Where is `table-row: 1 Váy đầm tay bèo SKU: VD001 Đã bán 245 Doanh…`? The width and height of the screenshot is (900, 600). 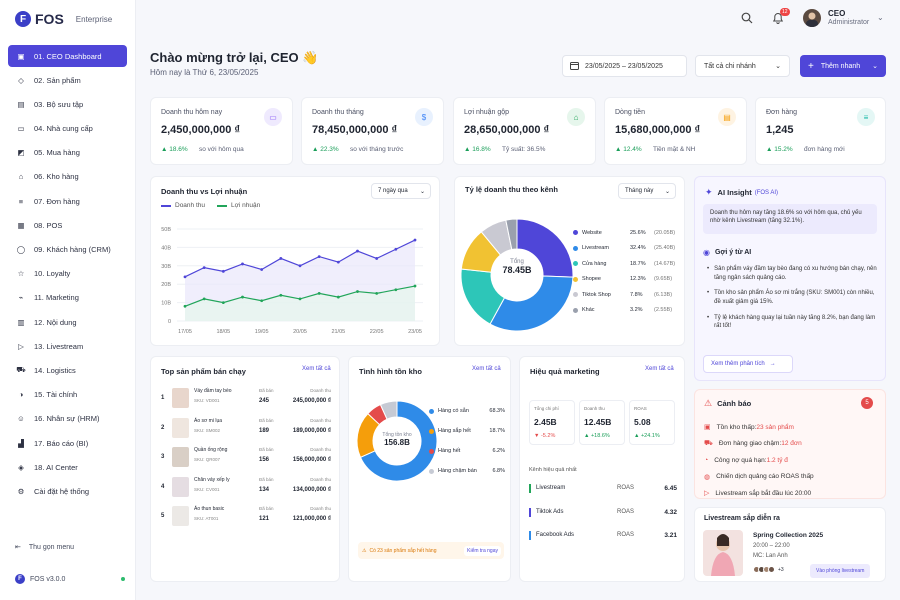
table-row: 1 Váy đầm tay bèo SKU: VD001 Đã bán 245 Doanh… is located at coordinates (246, 401).